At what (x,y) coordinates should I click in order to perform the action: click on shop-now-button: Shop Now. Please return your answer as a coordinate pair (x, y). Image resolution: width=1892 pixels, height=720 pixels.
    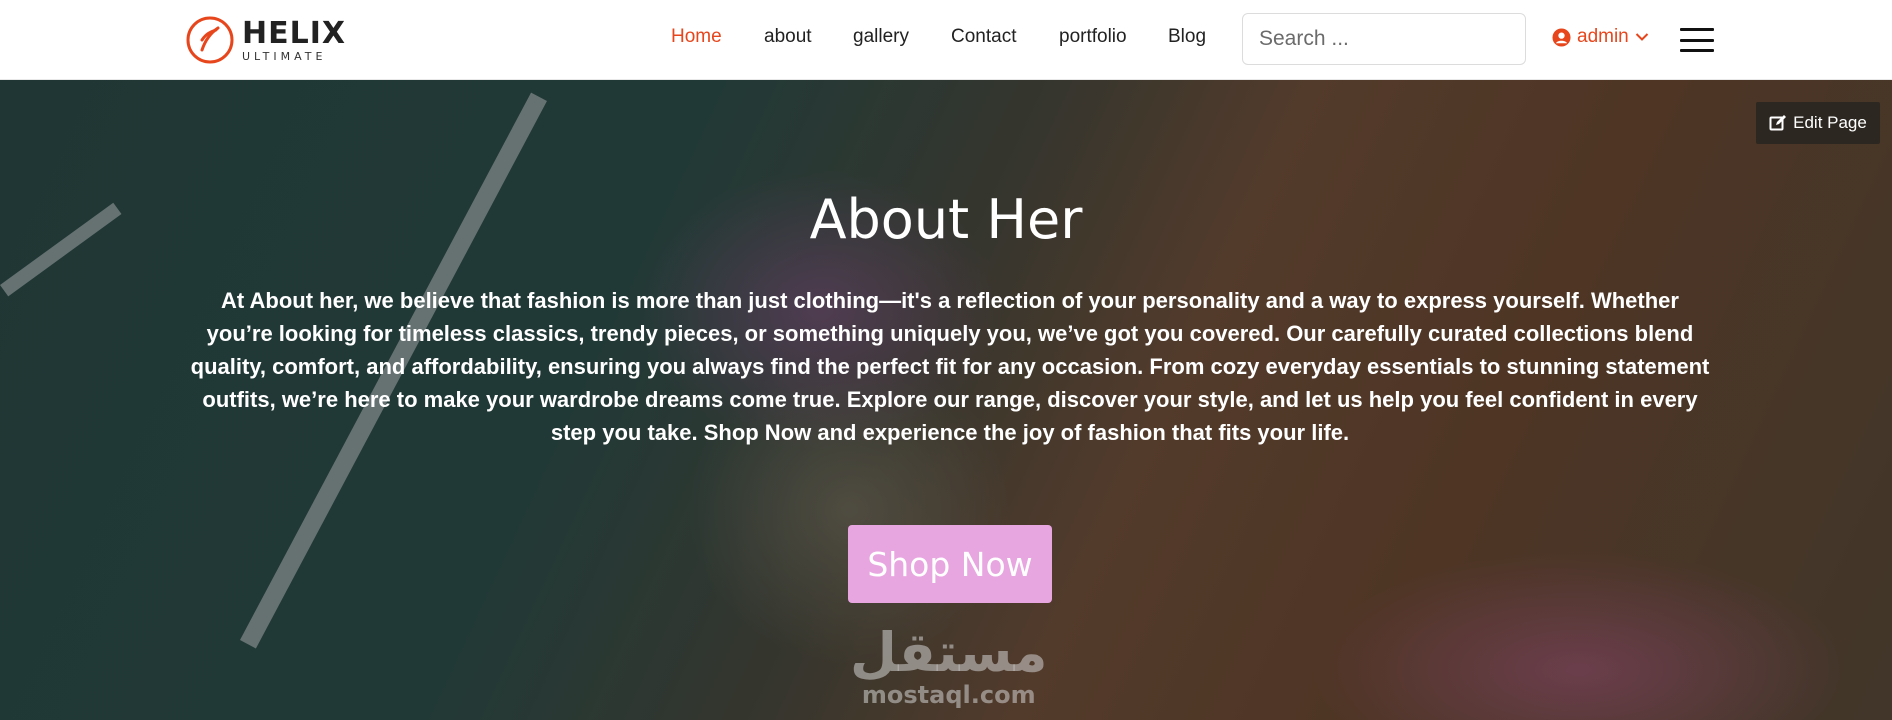
    Looking at the image, I should click on (950, 564).